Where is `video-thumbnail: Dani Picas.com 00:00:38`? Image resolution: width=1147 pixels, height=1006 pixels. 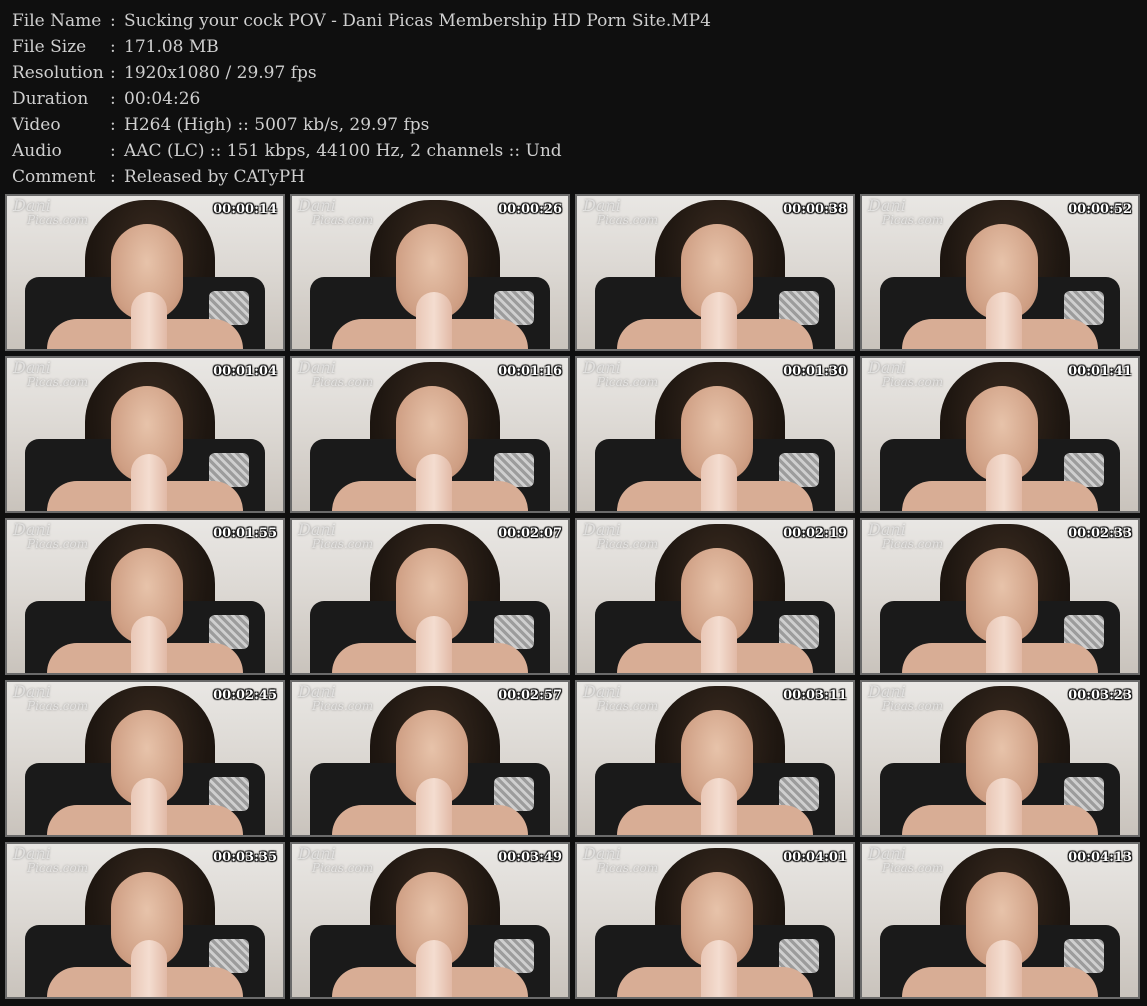 video-thumbnail: Dani Picas.com 00:00:38 is located at coordinates (715, 272).